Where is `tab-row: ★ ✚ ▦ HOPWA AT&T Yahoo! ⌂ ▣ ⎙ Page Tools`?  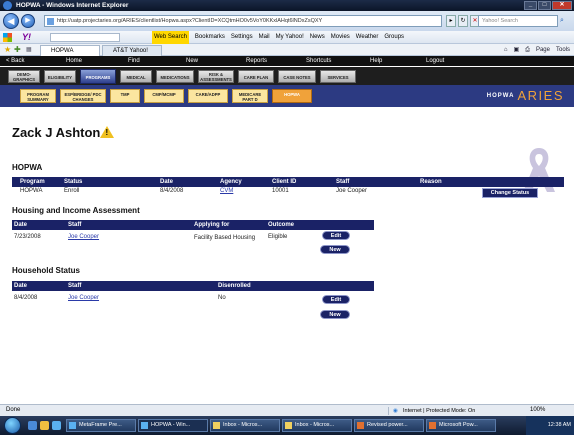
tab-row: ★ ✚ ▦ HOPWA AT&T Yahoo! ⌂ ▣ ⎙ Page Tools is located at coordinates (287, 50).